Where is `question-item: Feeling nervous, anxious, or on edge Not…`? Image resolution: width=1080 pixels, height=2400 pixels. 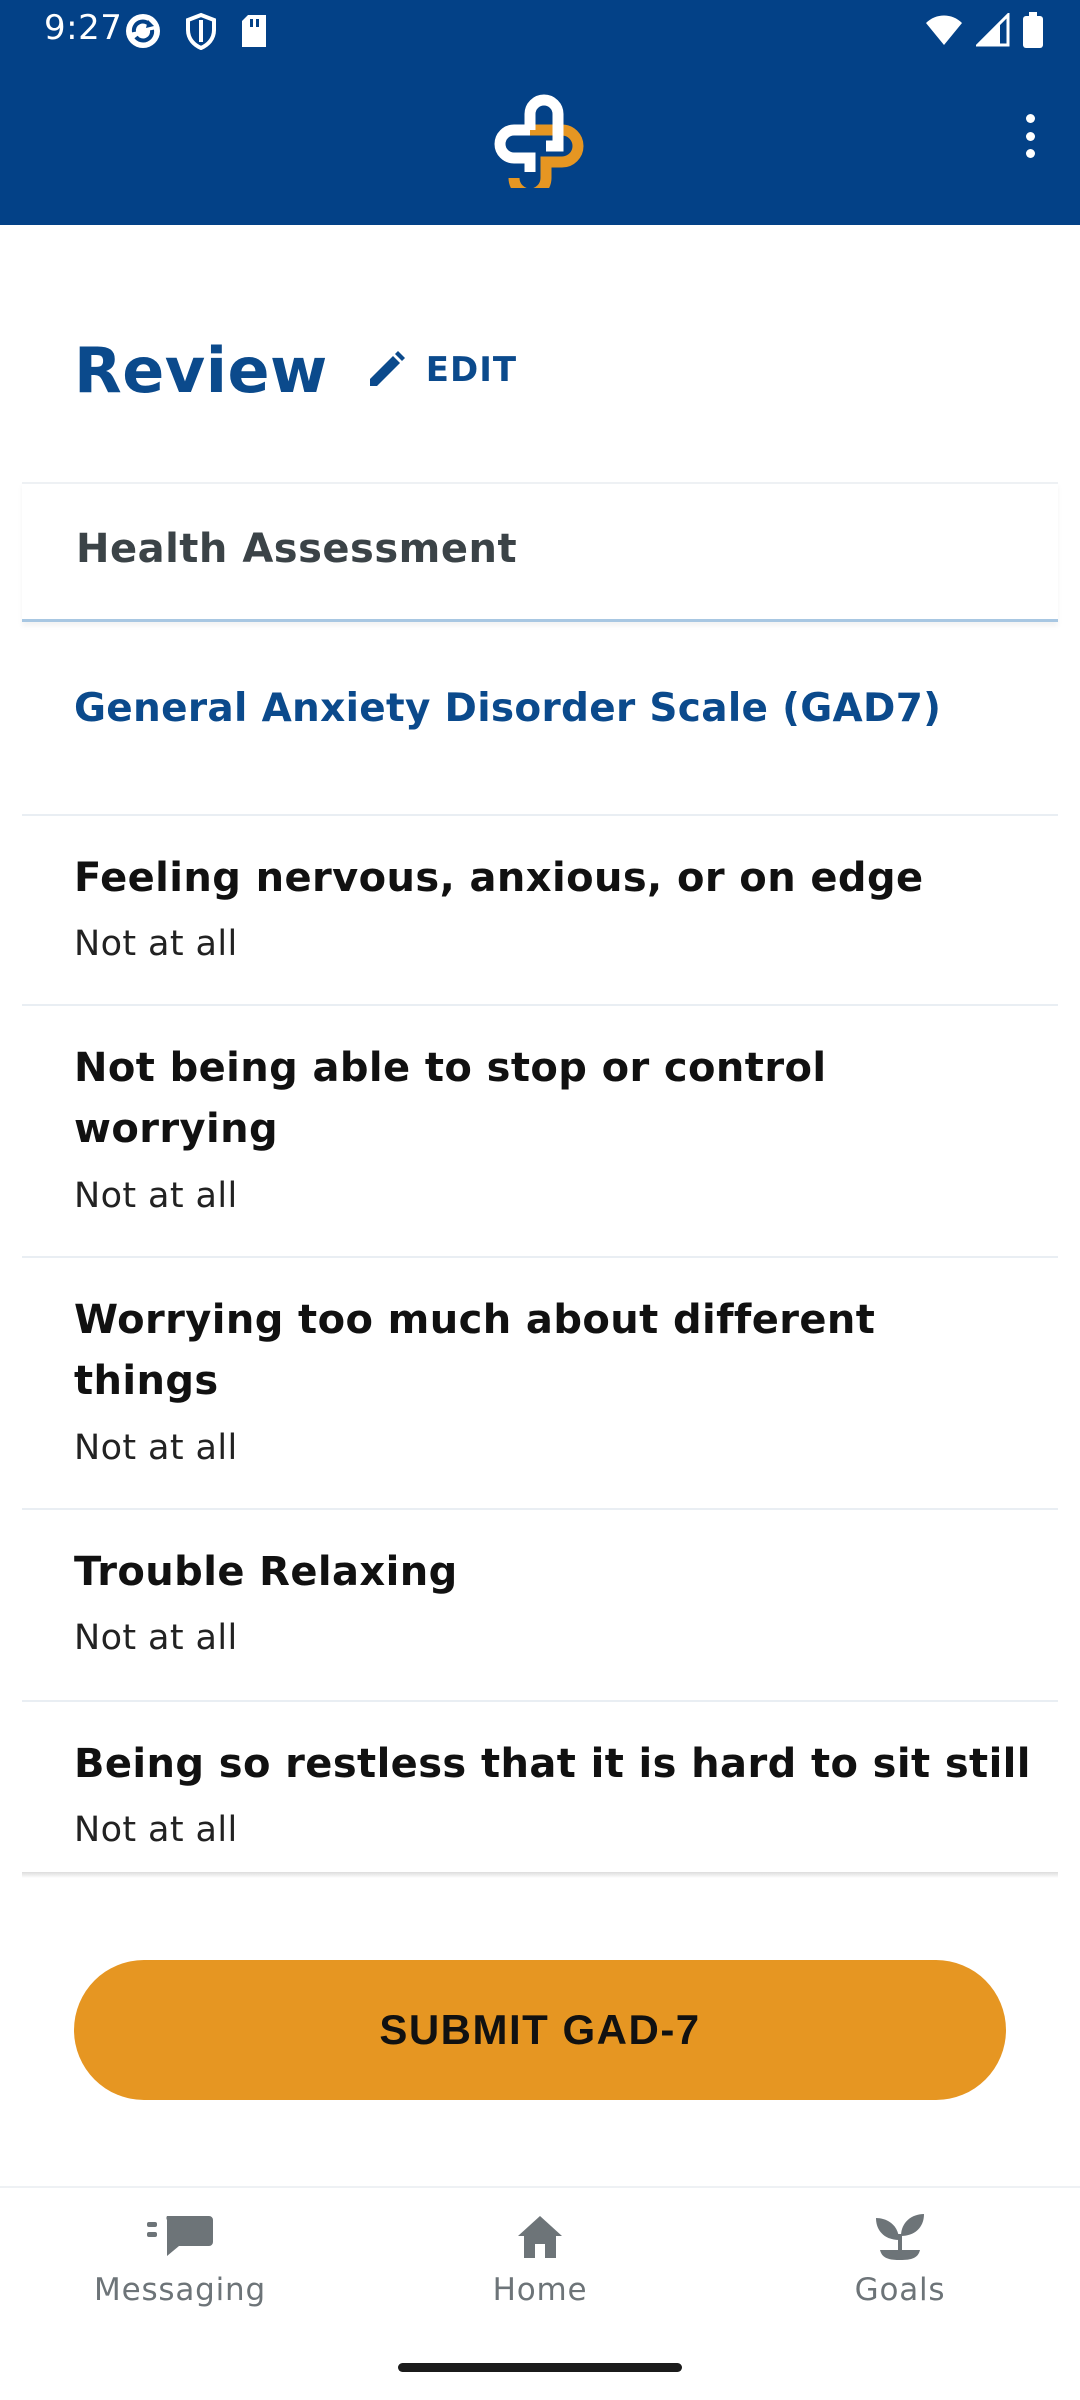 question-item: Feeling nervous, anxious, or on edge Not… is located at coordinates (540, 911).